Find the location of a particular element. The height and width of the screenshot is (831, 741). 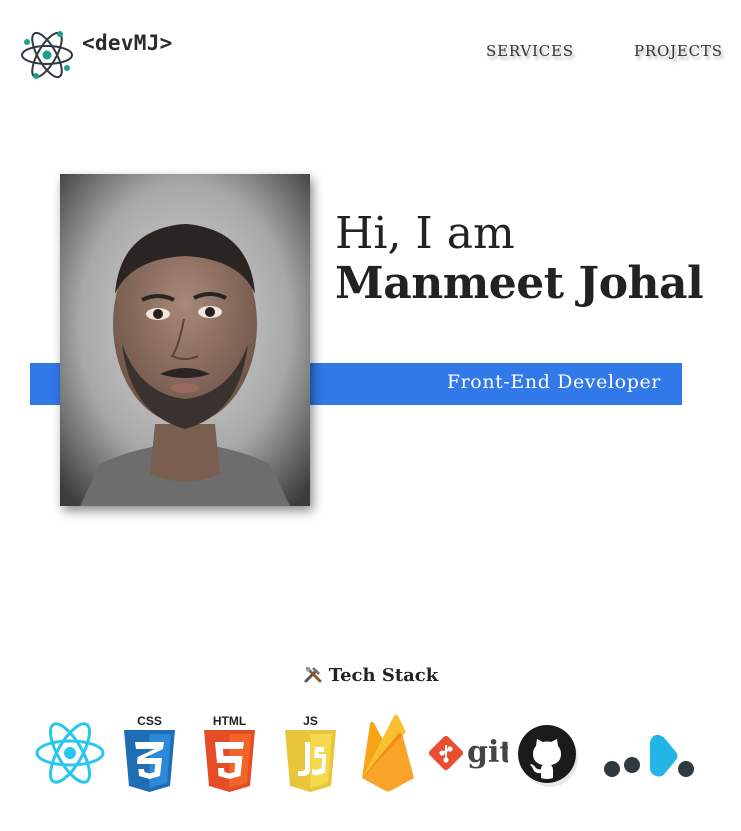

profile-photo is located at coordinates (185, 340).